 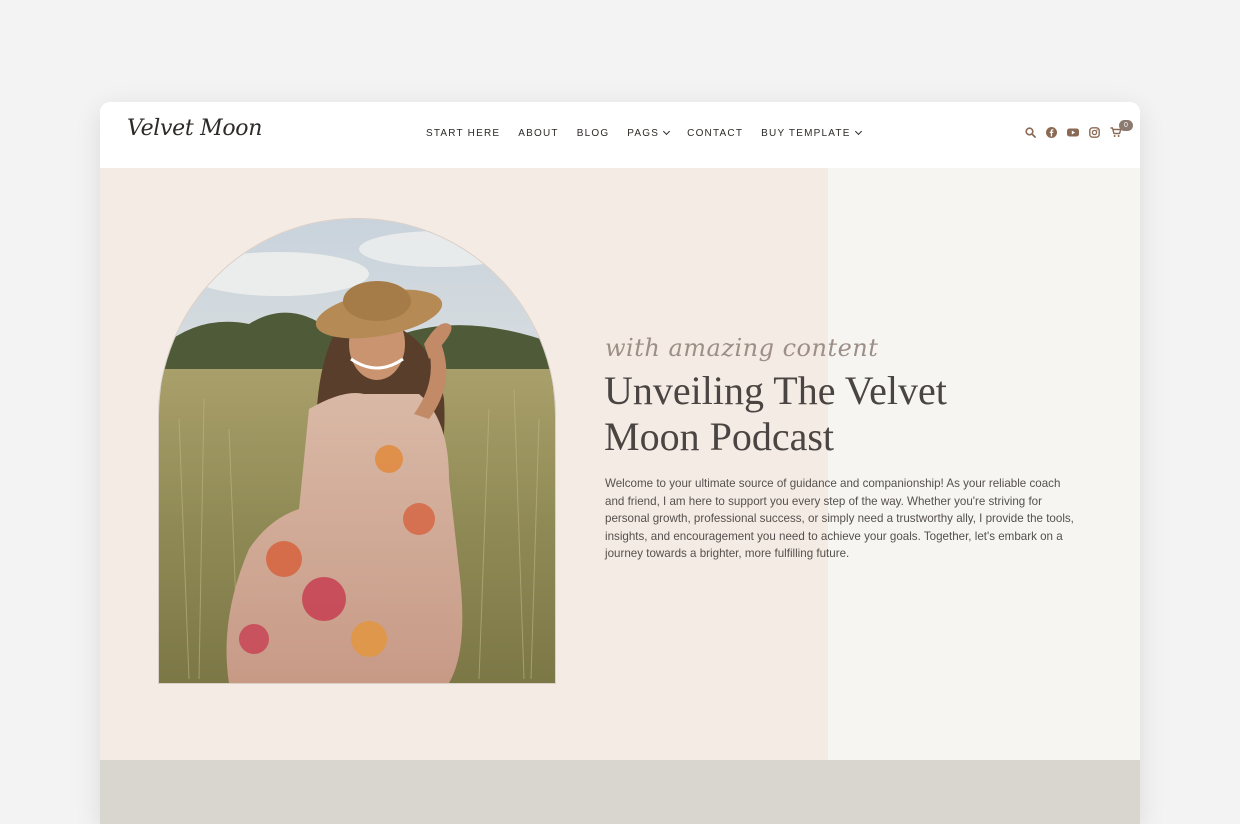 What do you see at coordinates (1030, 132) in the screenshot?
I see `search-icon` at bounding box center [1030, 132].